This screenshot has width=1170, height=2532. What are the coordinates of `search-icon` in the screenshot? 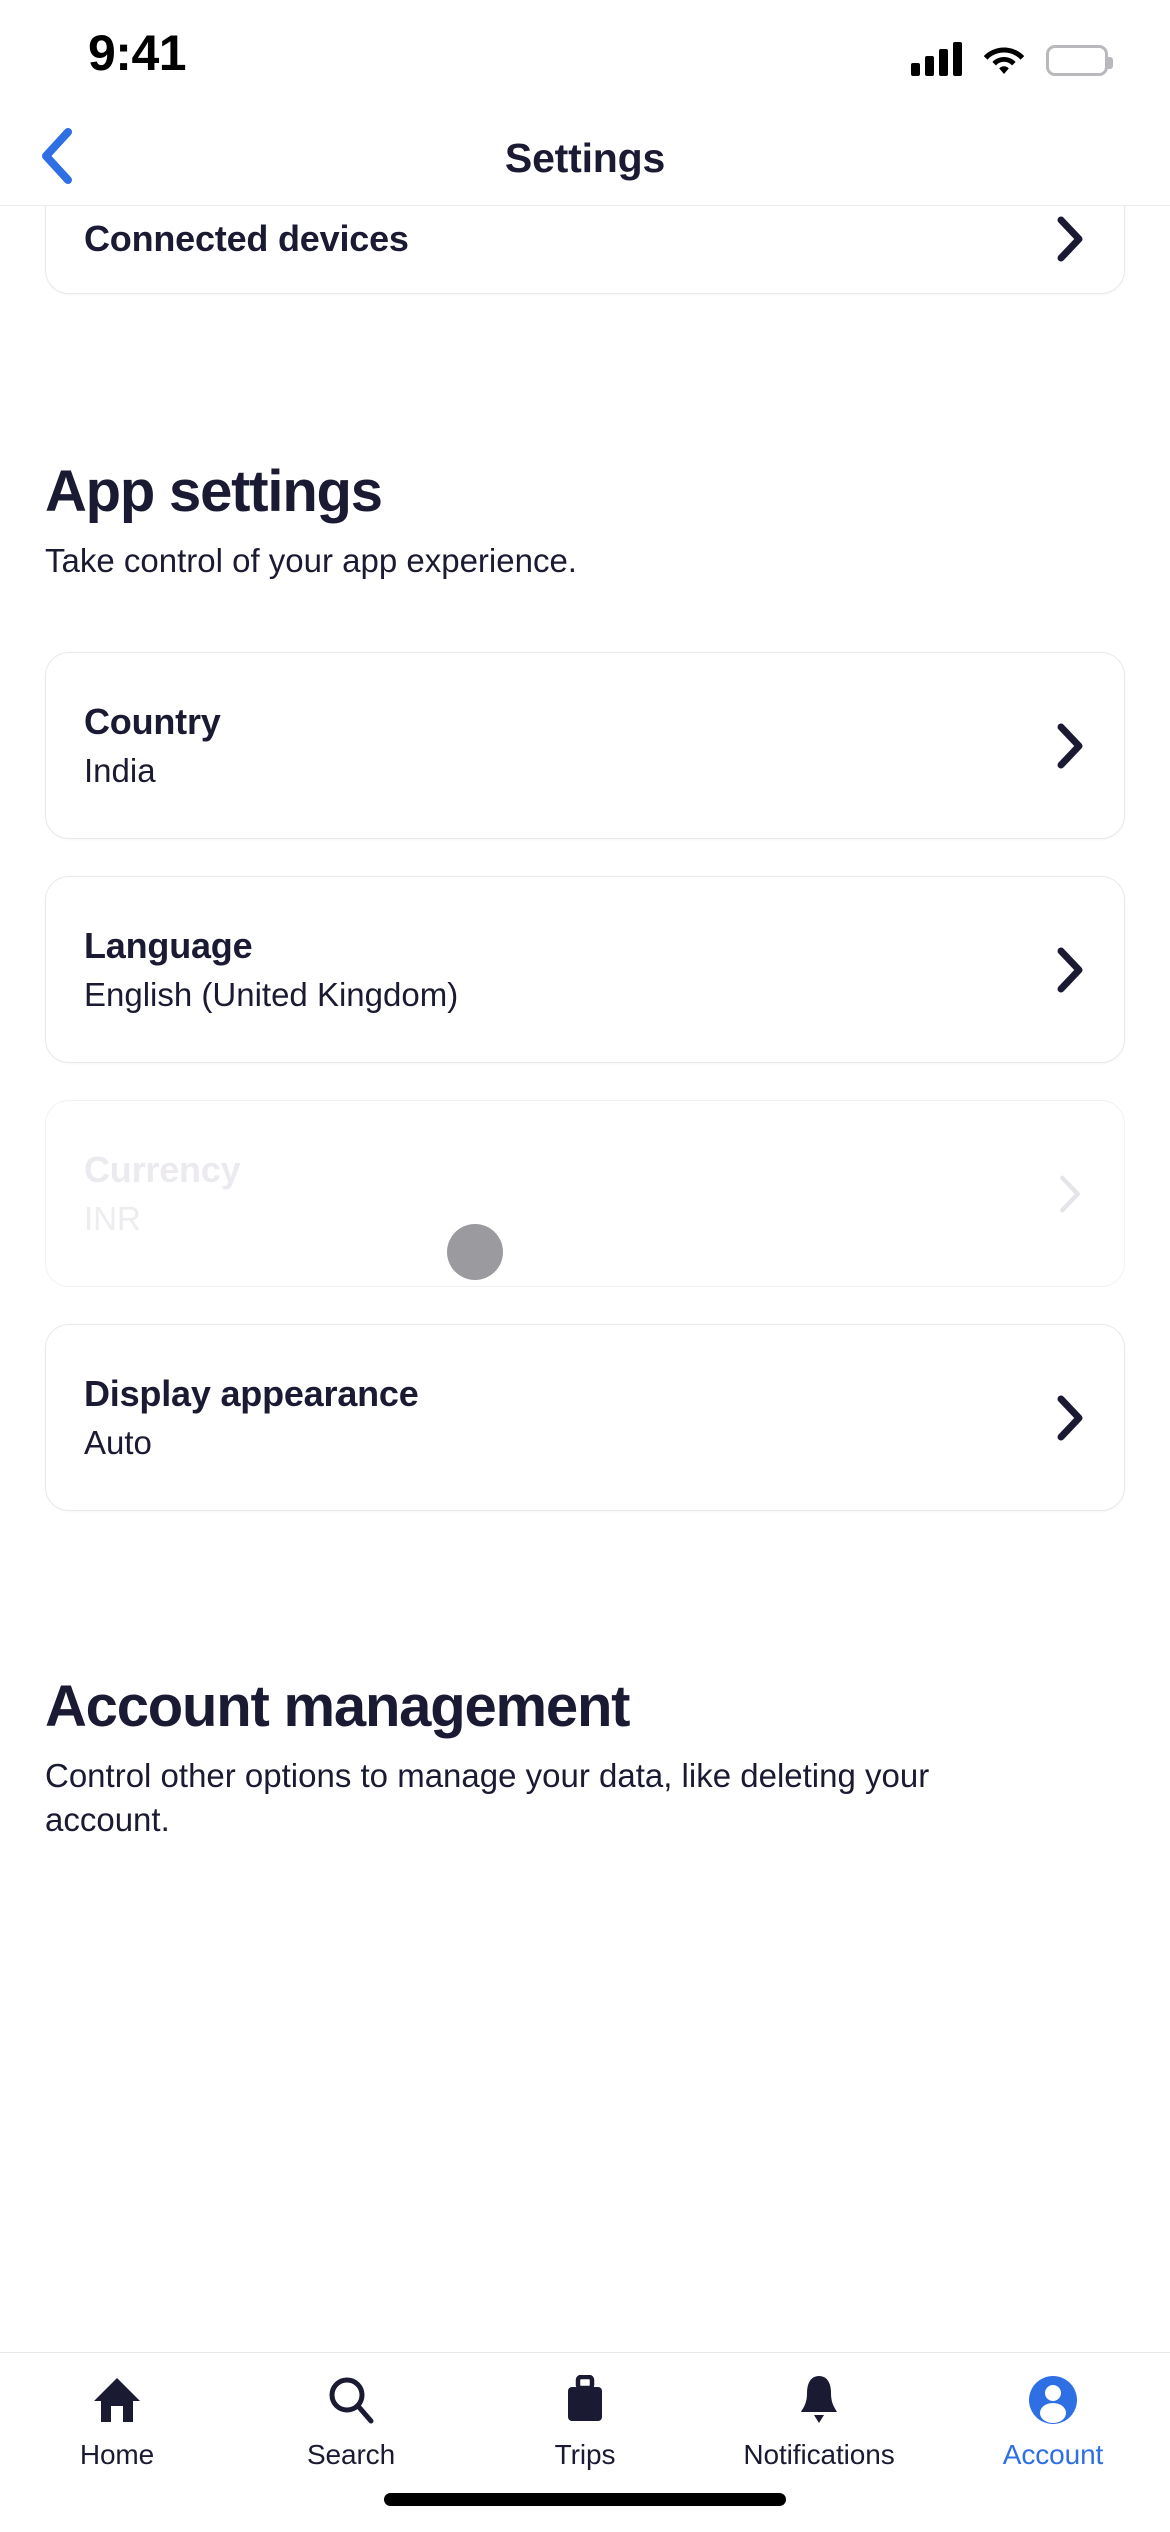 It's located at (351, 2400).